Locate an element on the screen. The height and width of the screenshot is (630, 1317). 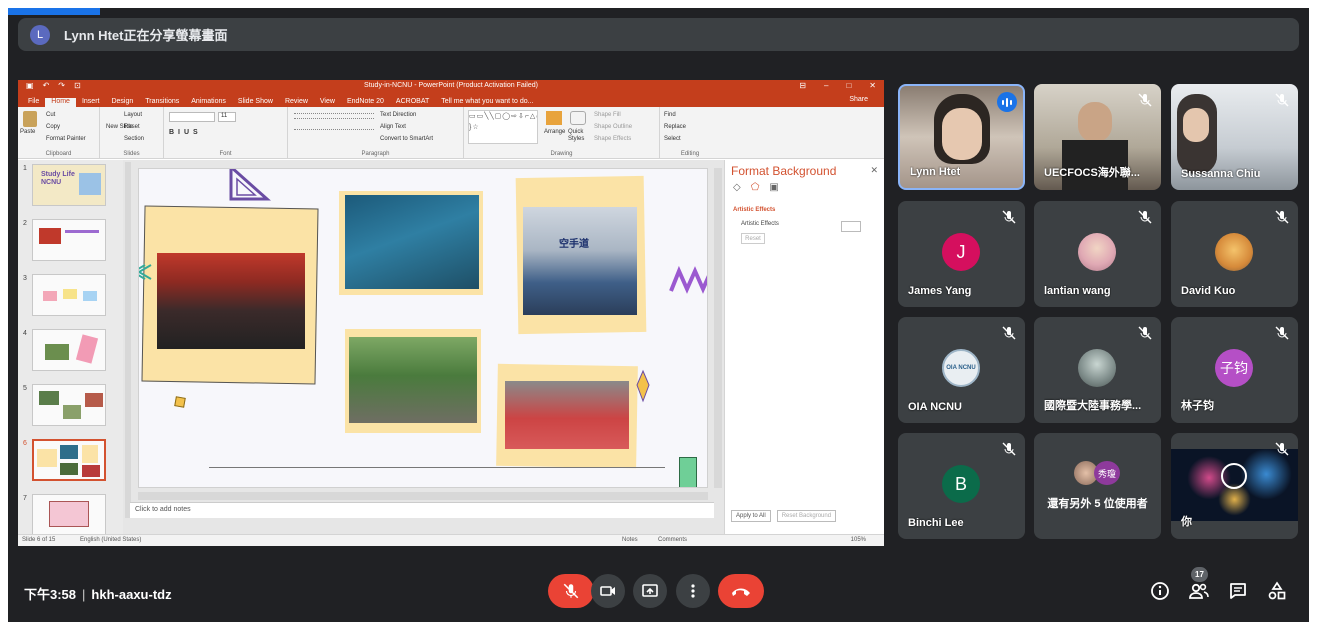
participant-name: OIA NCNU is located at coordinates (935, 407).